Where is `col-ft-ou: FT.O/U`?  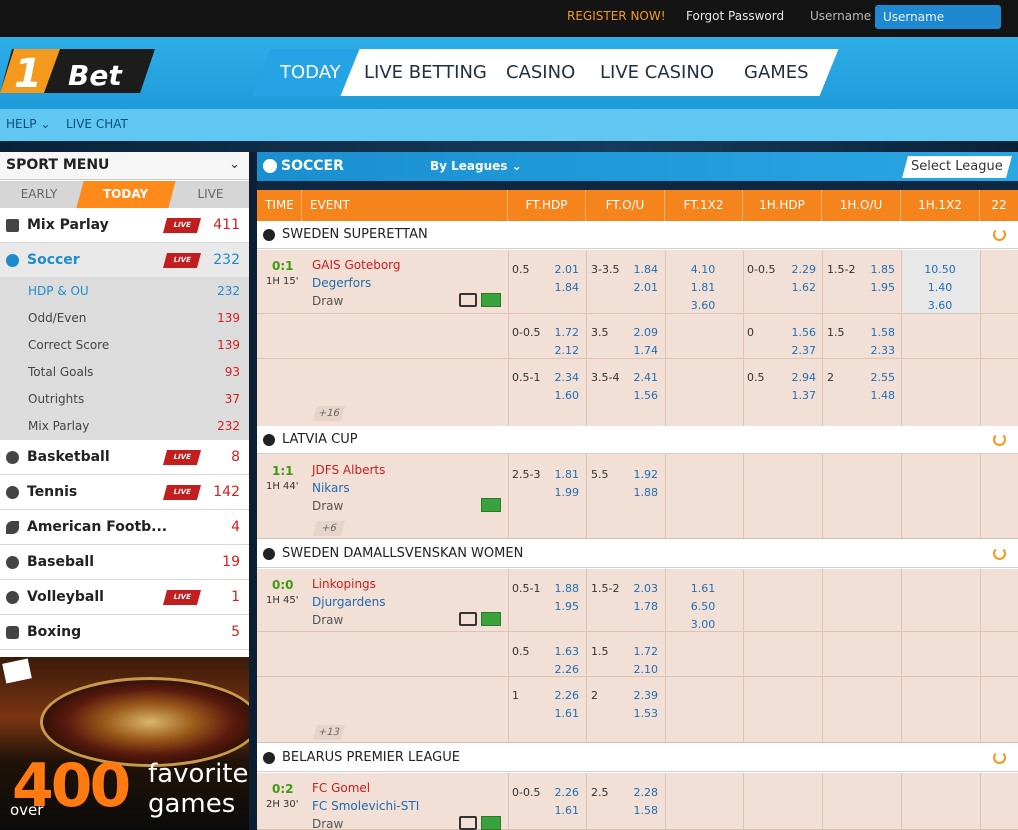 col-ft-ou: FT.O/U is located at coordinates (625, 205).